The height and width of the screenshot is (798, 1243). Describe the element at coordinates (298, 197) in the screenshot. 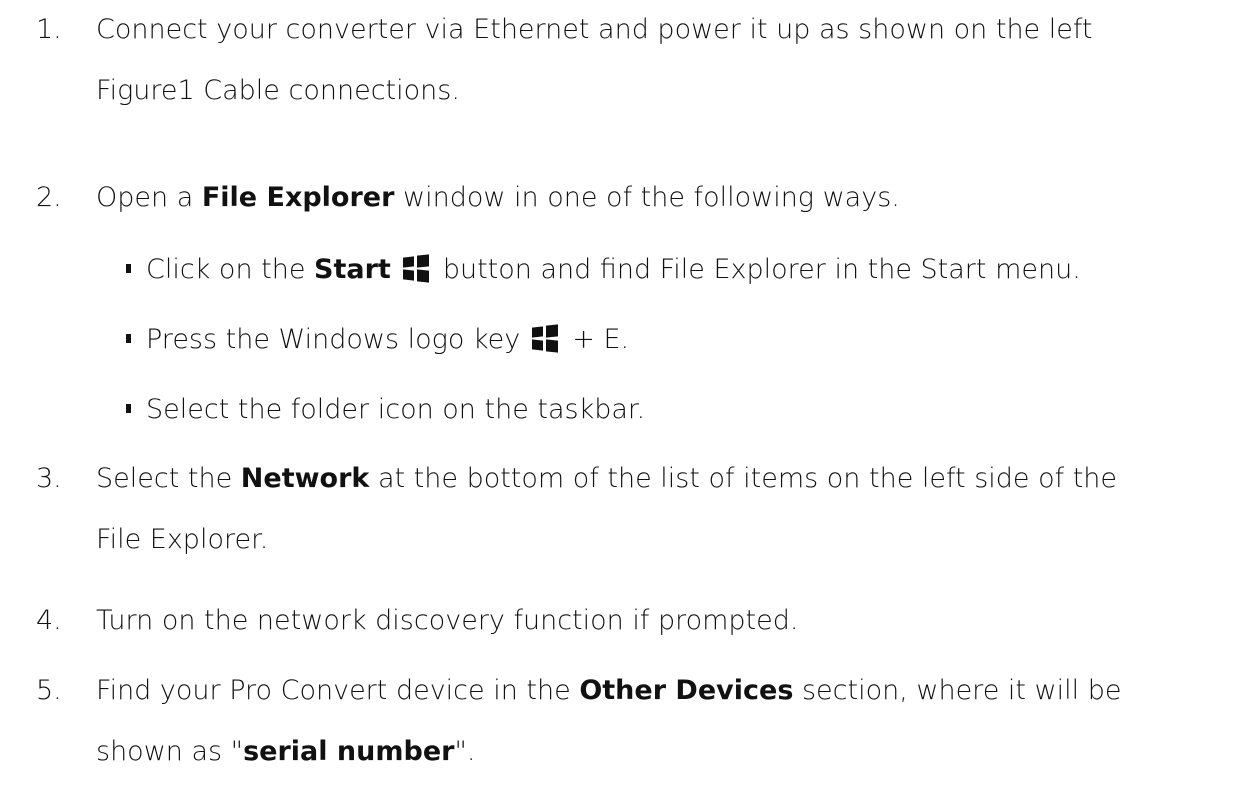

I see `file-explorer-term: File Explorer` at that location.